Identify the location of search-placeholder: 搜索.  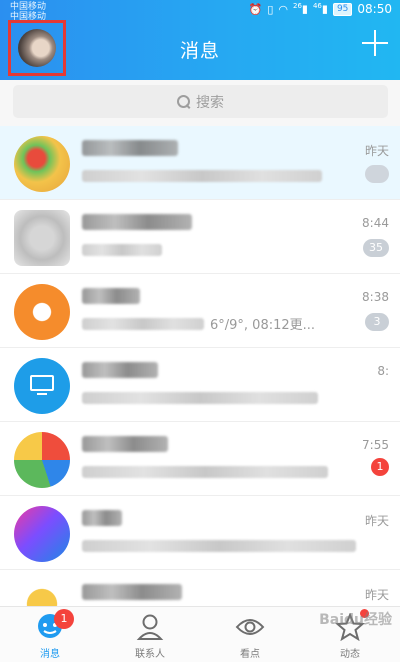
(210, 102).